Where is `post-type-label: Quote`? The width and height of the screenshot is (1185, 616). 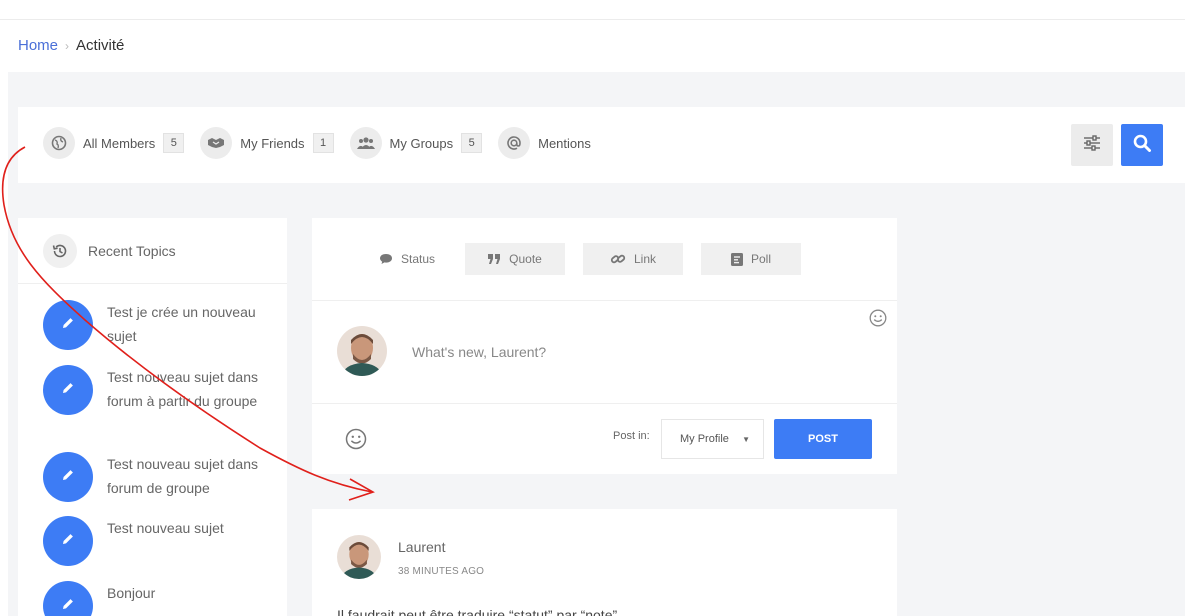 post-type-label: Quote is located at coordinates (525, 259).